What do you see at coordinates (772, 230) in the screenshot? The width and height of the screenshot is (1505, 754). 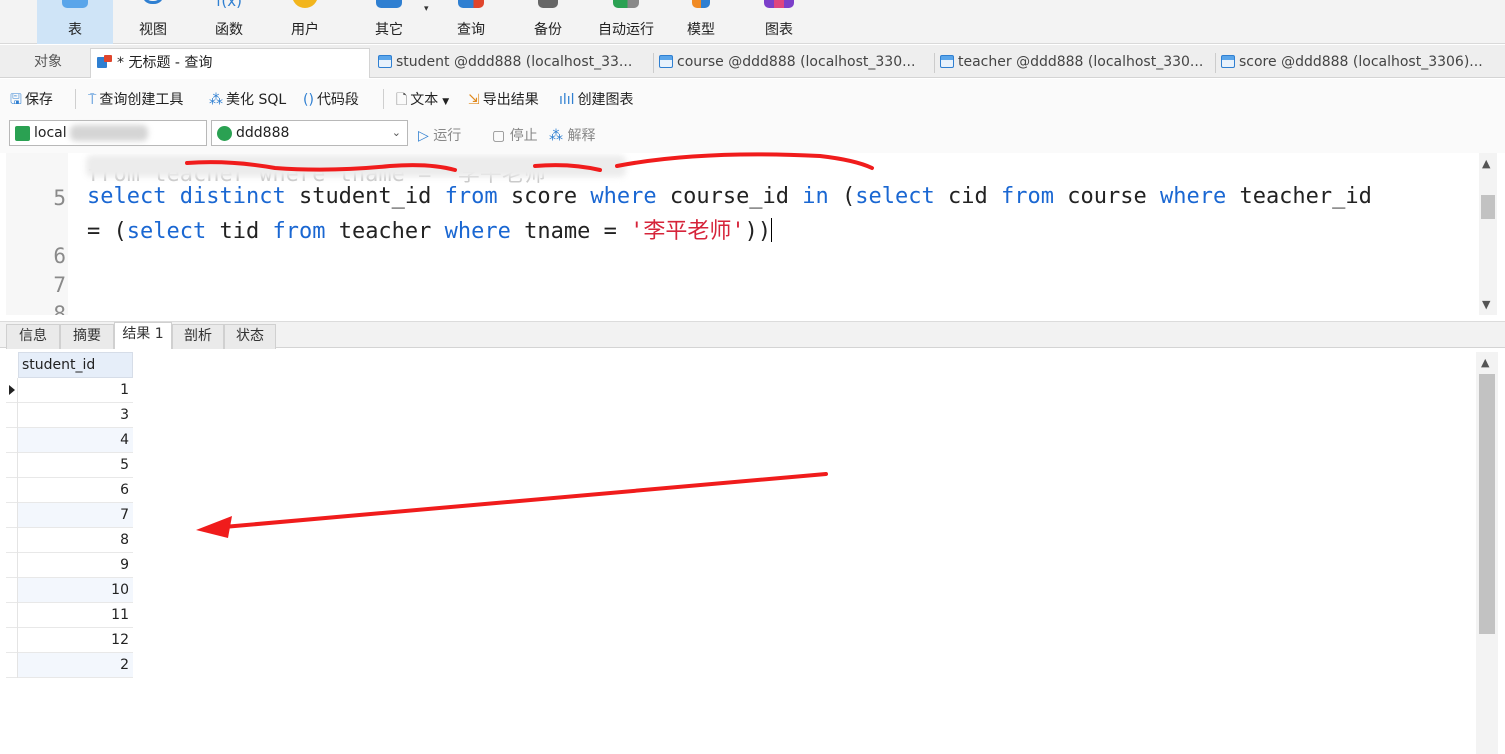 I see `text-caret` at bounding box center [772, 230].